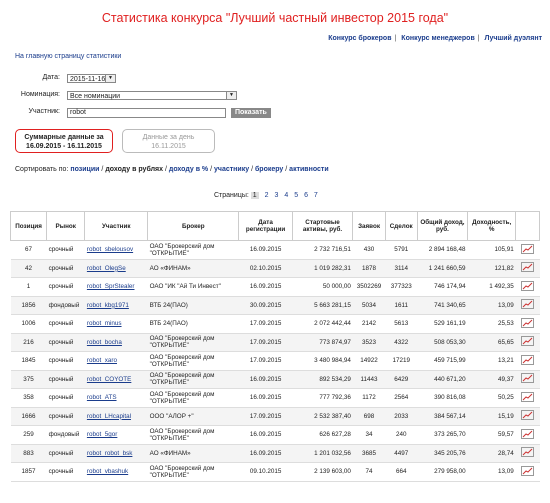 The width and height of the screenshot is (550, 503). I want to click on position-cell: 883, so click(28, 453).